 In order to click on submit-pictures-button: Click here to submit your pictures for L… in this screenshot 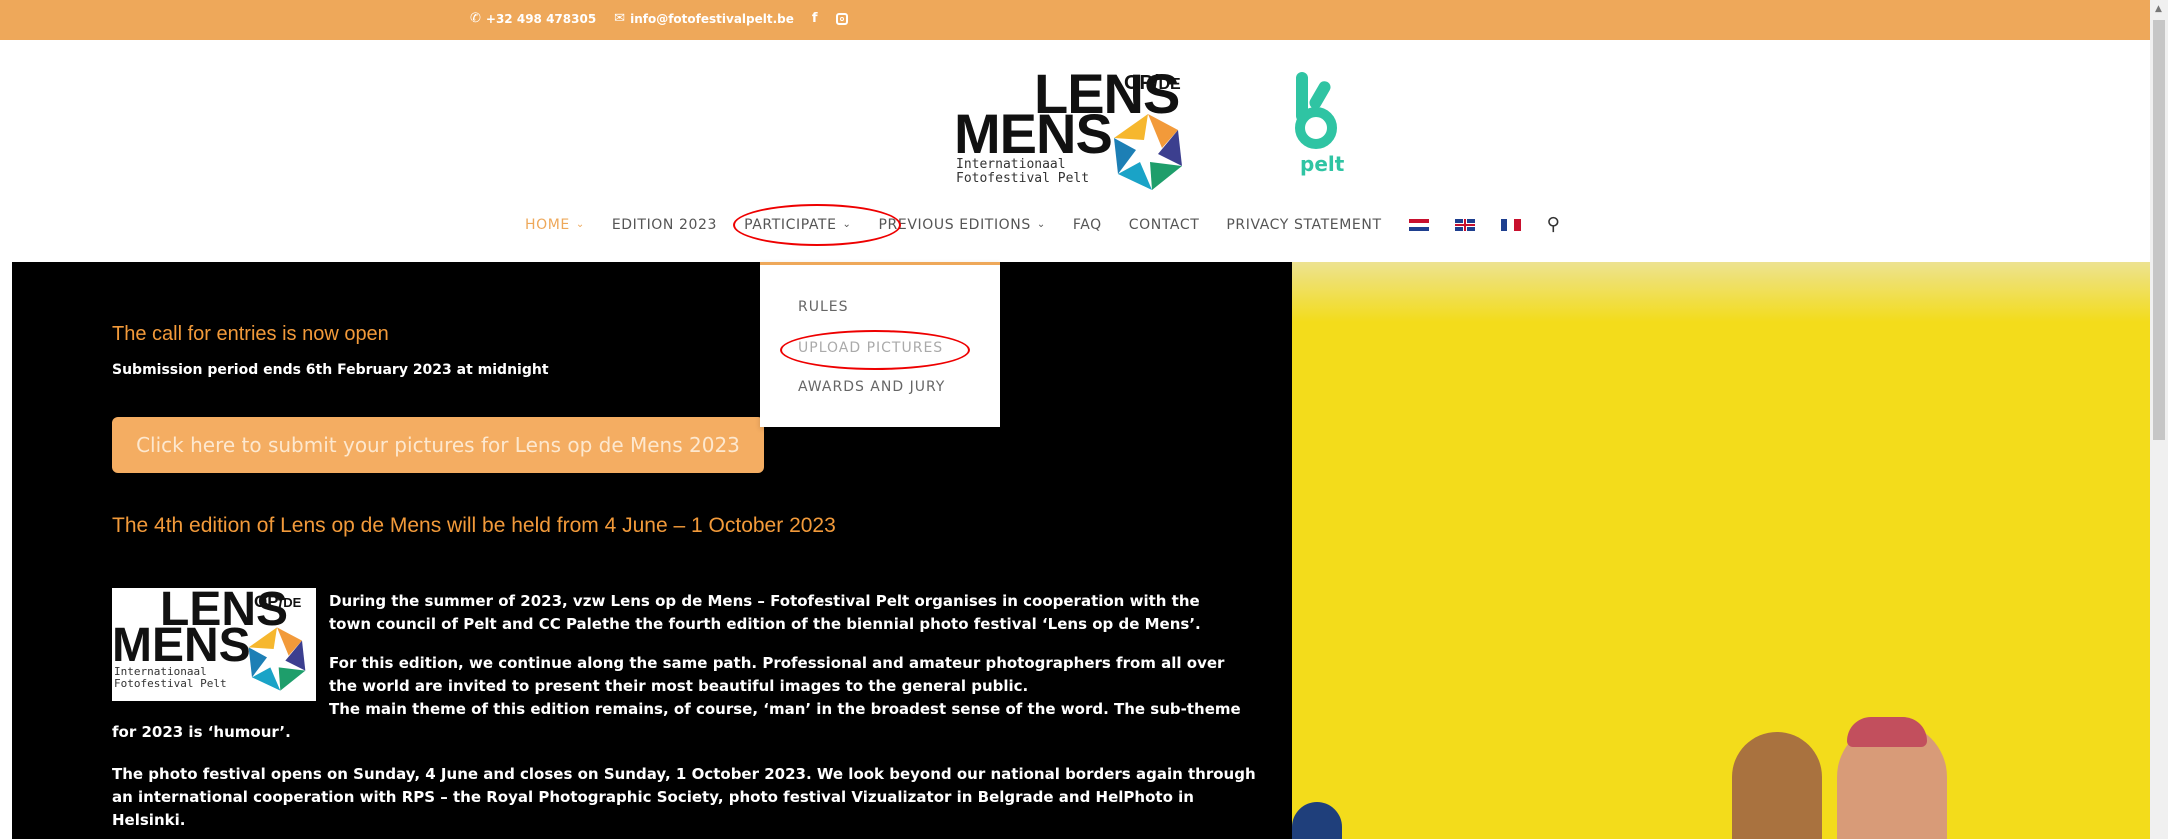, I will do `click(438, 445)`.